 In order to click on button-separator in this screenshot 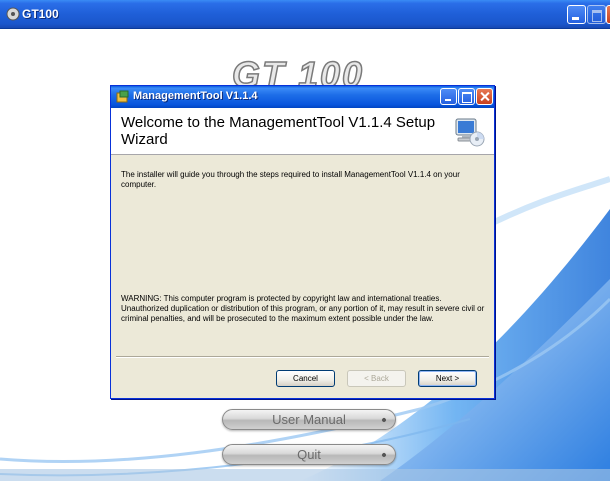, I will do `click(302, 357)`.